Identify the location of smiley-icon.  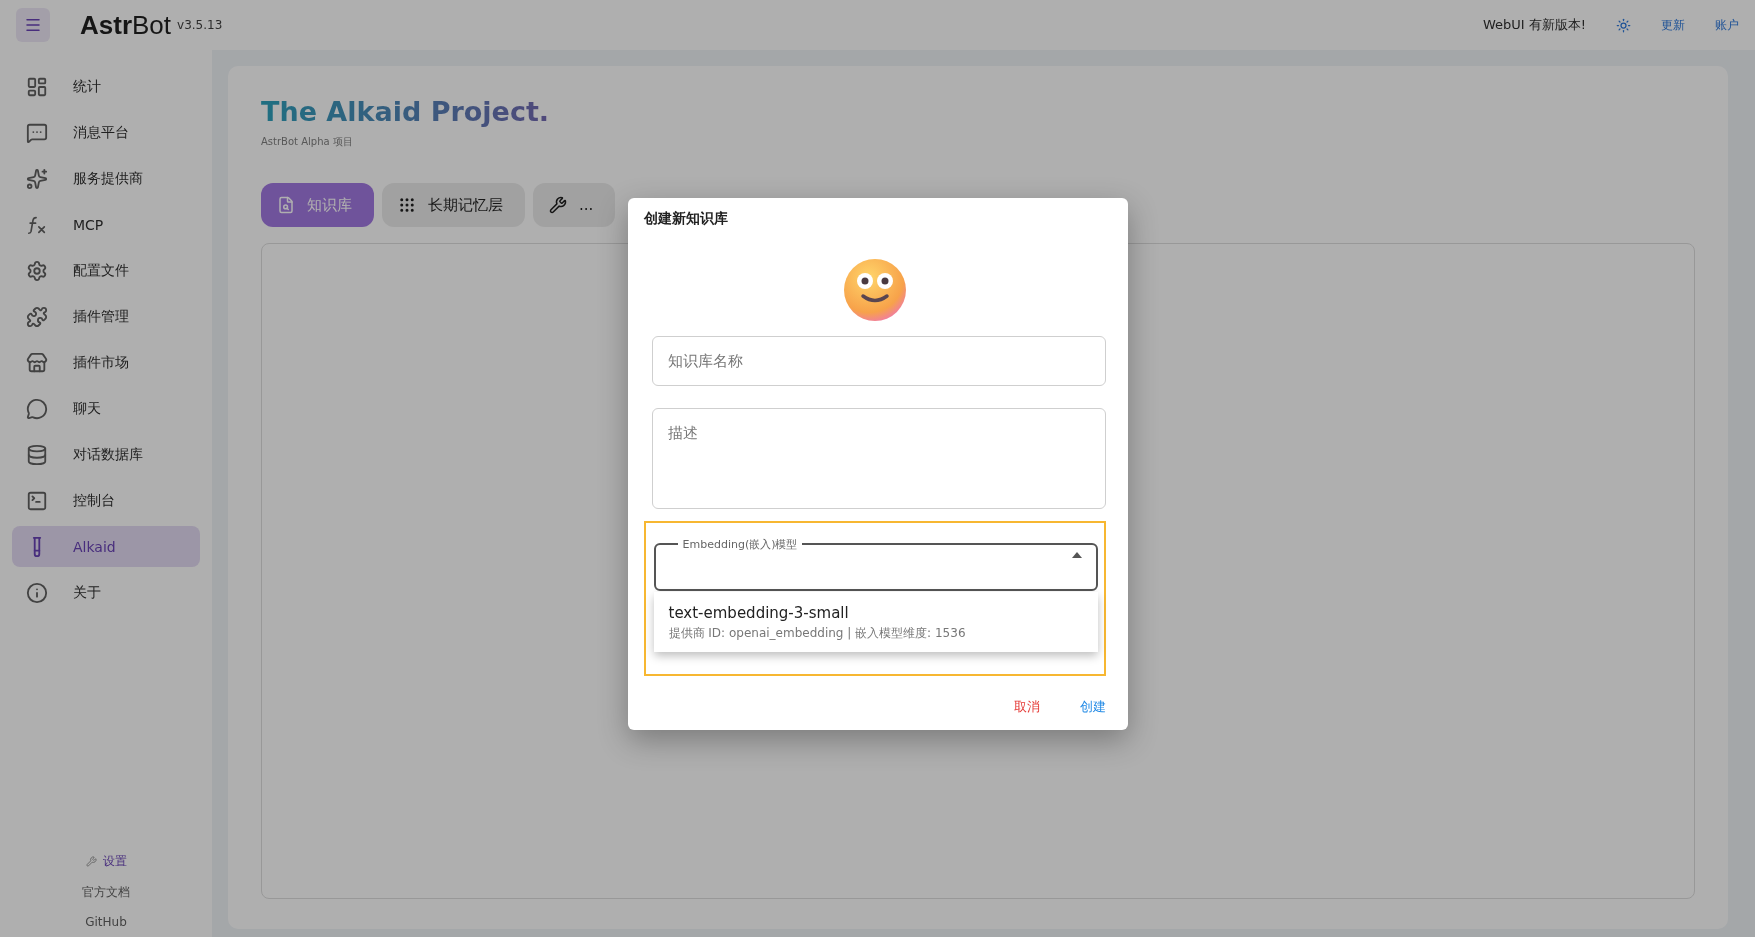
(874, 289).